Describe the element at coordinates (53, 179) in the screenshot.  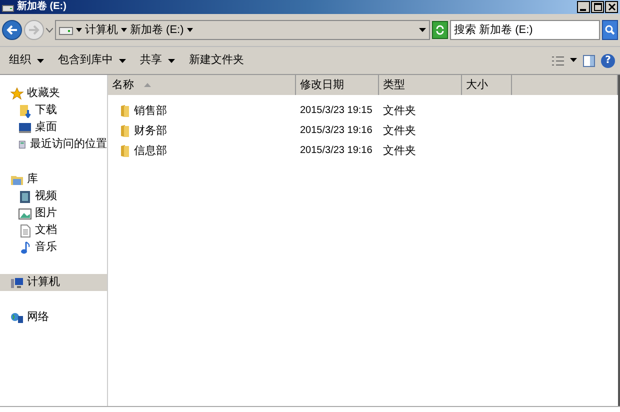
I see `nav-item: 库` at that location.